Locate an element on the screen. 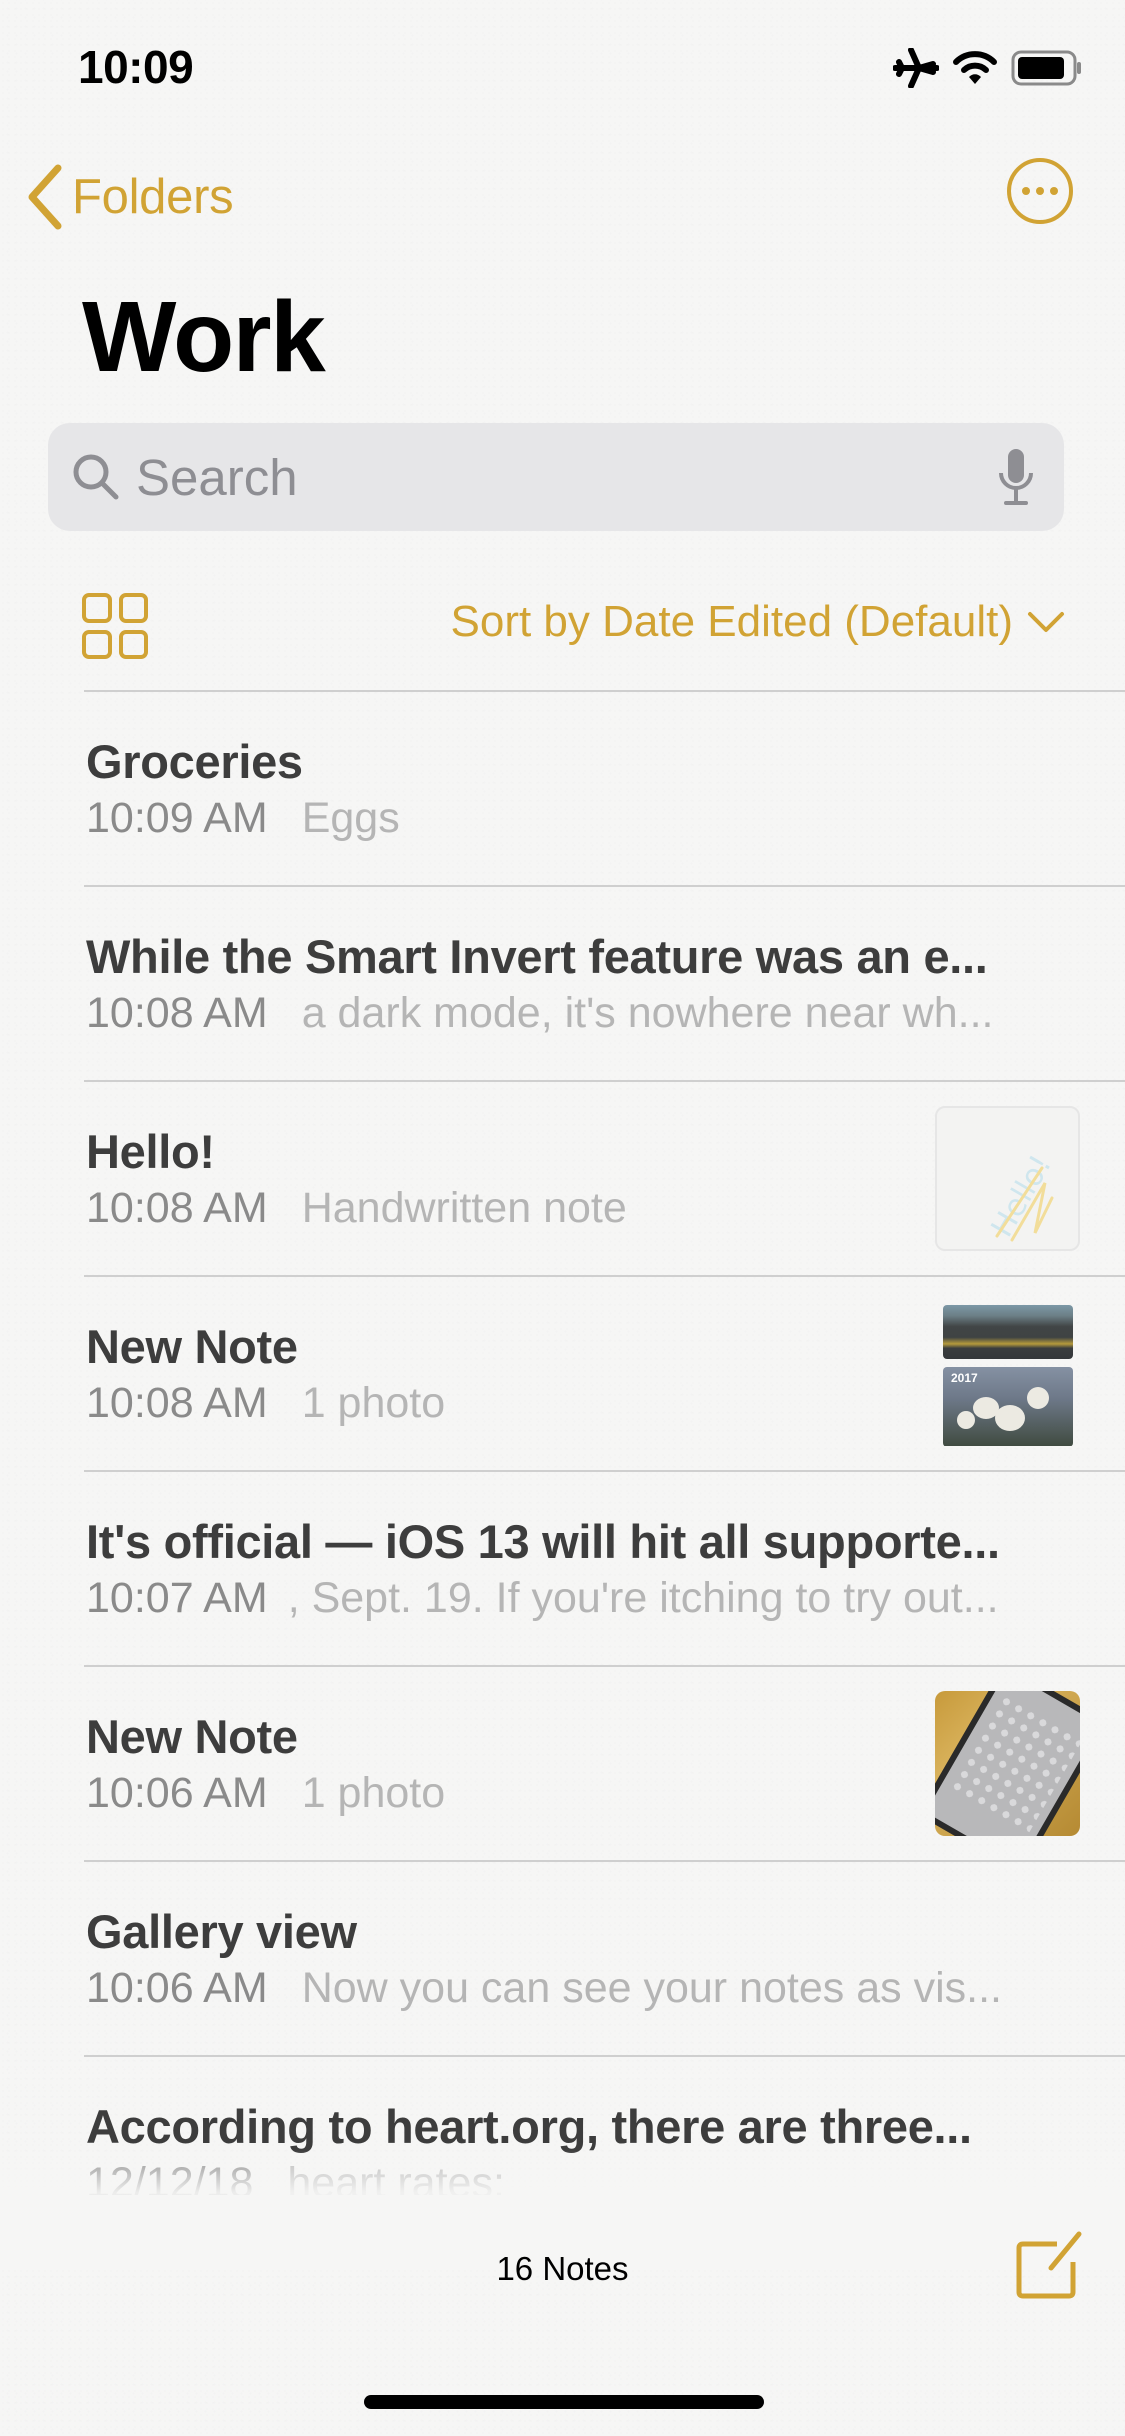  note-meta: 10:06 AM 1 photo is located at coordinates (265, 1793).